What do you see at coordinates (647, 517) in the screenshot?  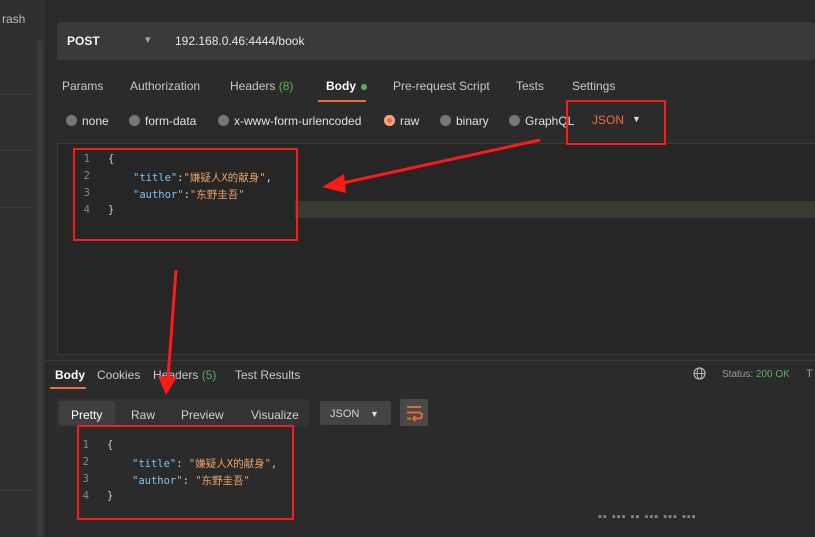 I see `watermark: ▪▪ ▪▪▪ ▪▪ ▪▪▪ ▪▪▪ ▪▪▪` at bounding box center [647, 517].